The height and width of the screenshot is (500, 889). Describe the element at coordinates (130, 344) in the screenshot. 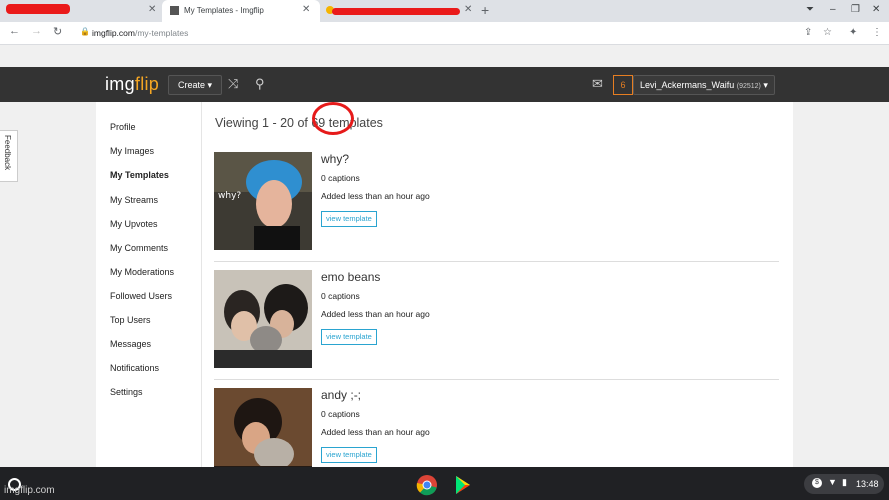

I see `sidebar-item-messages: Messages` at that location.